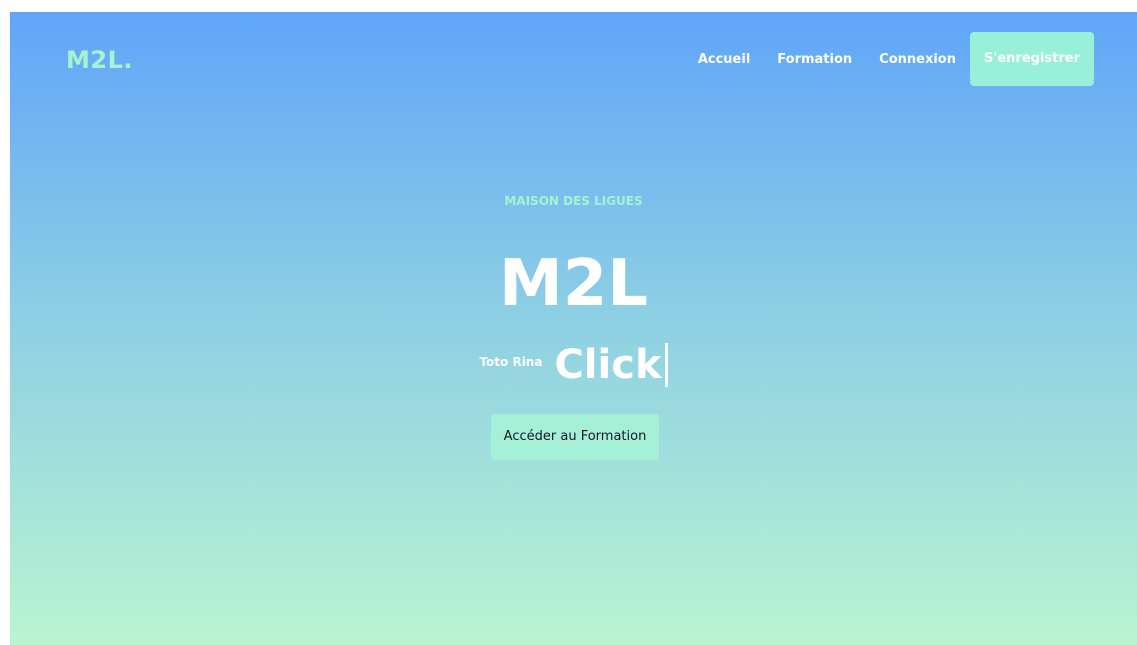  I want to click on hero-title: M2L, so click(573, 284).